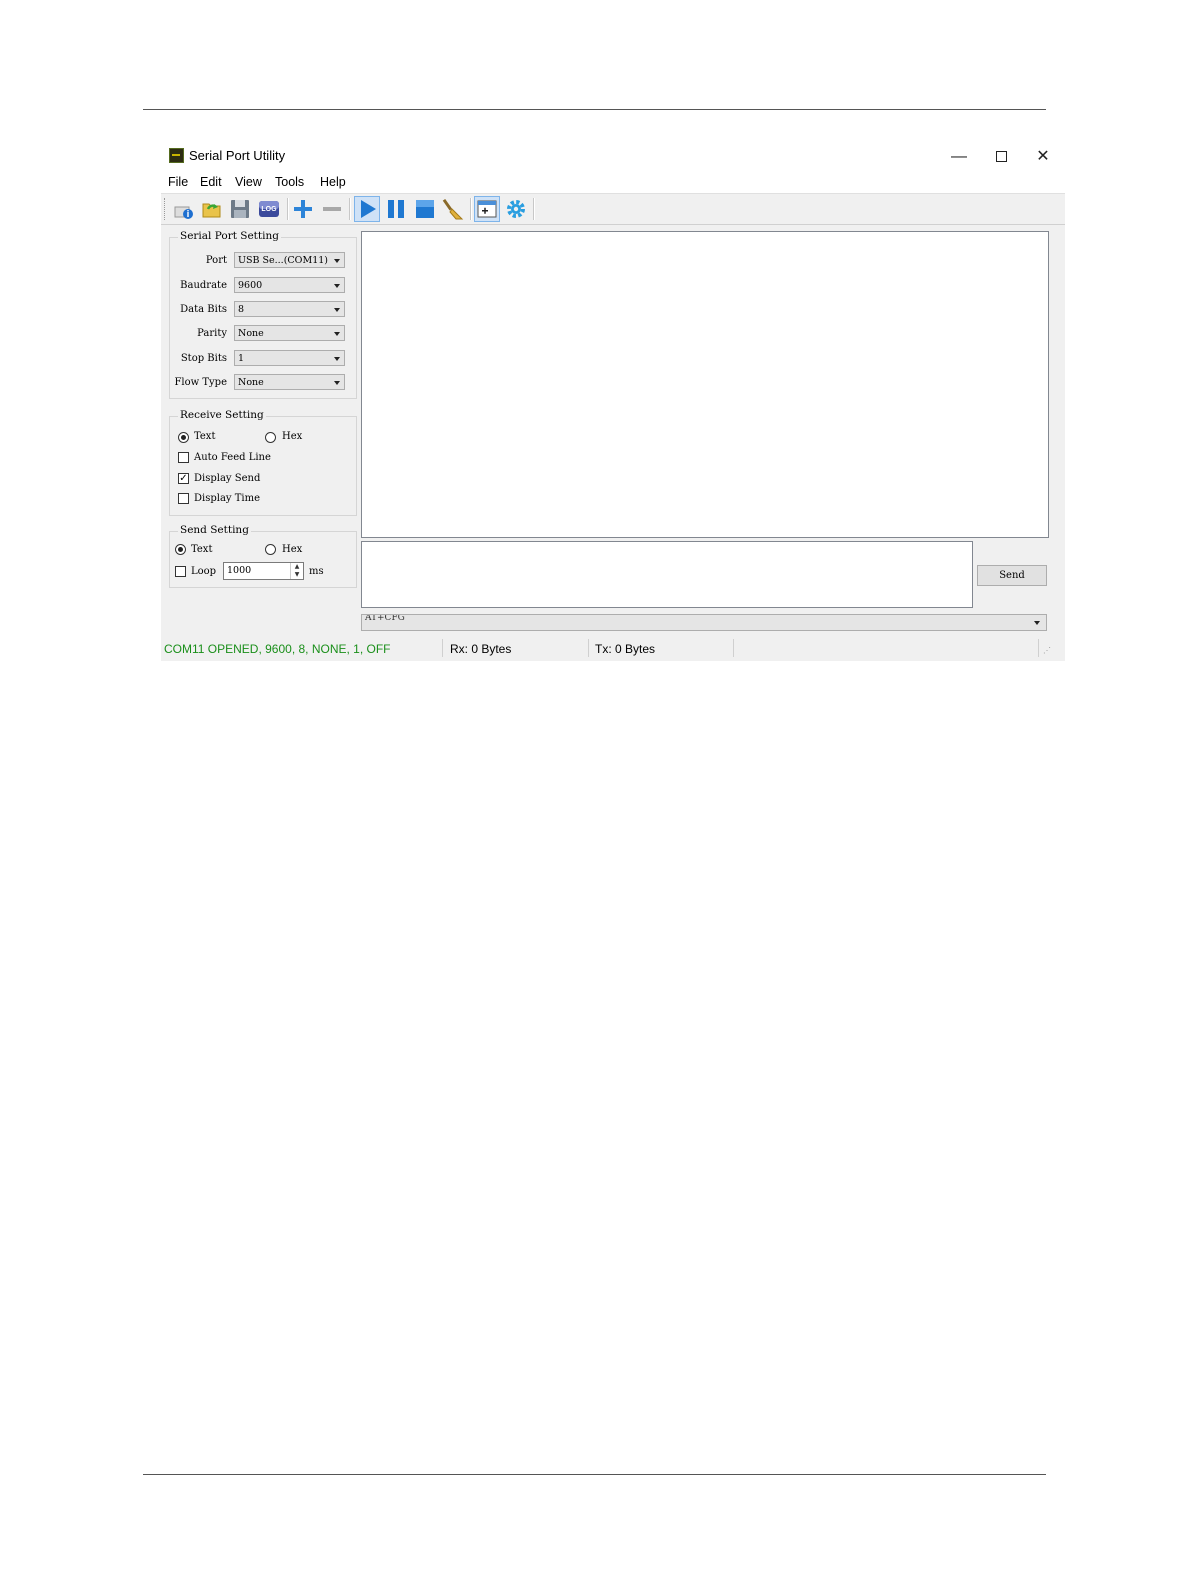  What do you see at coordinates (1043, 156) in the screenshot?
I see `close-button: ✕` at bounding box center [1043, 156].